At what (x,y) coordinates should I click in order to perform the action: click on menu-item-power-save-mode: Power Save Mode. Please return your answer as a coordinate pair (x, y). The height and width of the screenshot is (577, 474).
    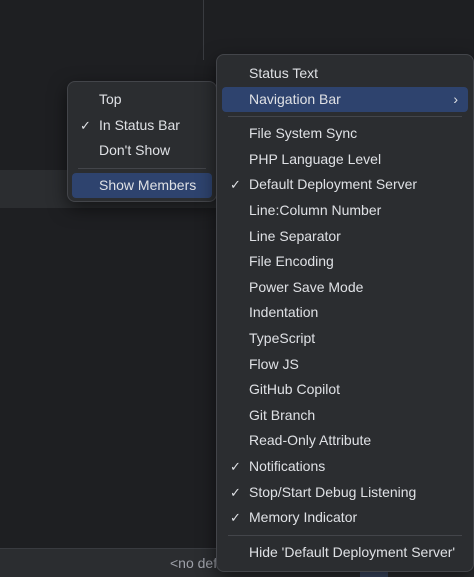
    Looking at the image, I should click on (345, 288).